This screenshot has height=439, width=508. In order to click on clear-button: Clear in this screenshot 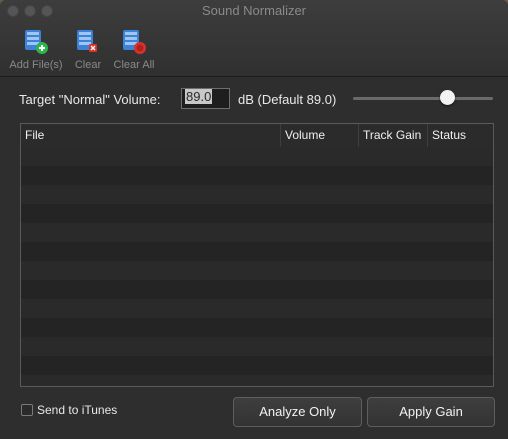, I will do `click(88, 49)`.